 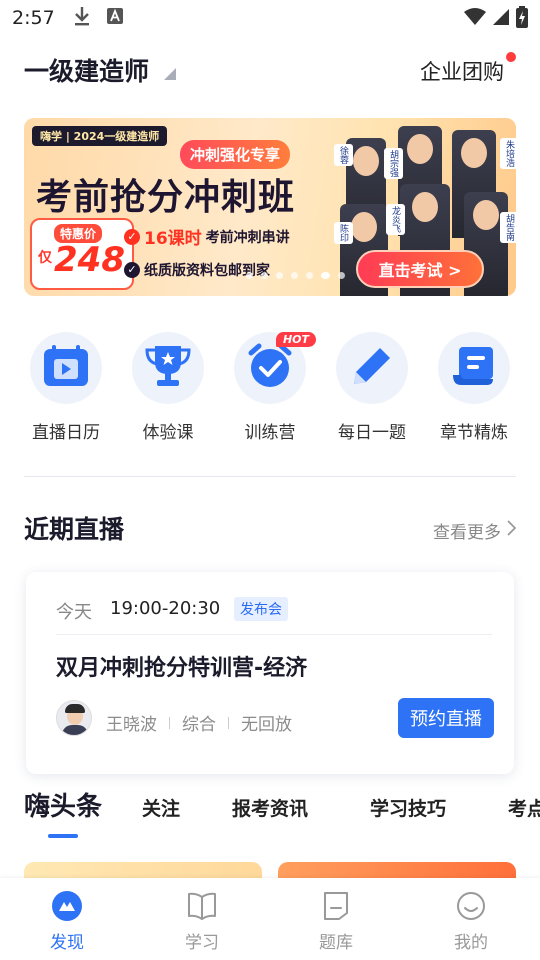 What do you see at coordinates (343, 155) in the screenshot?
I see `teacher-name: 徐蓉` at bounding box center [343, 155].